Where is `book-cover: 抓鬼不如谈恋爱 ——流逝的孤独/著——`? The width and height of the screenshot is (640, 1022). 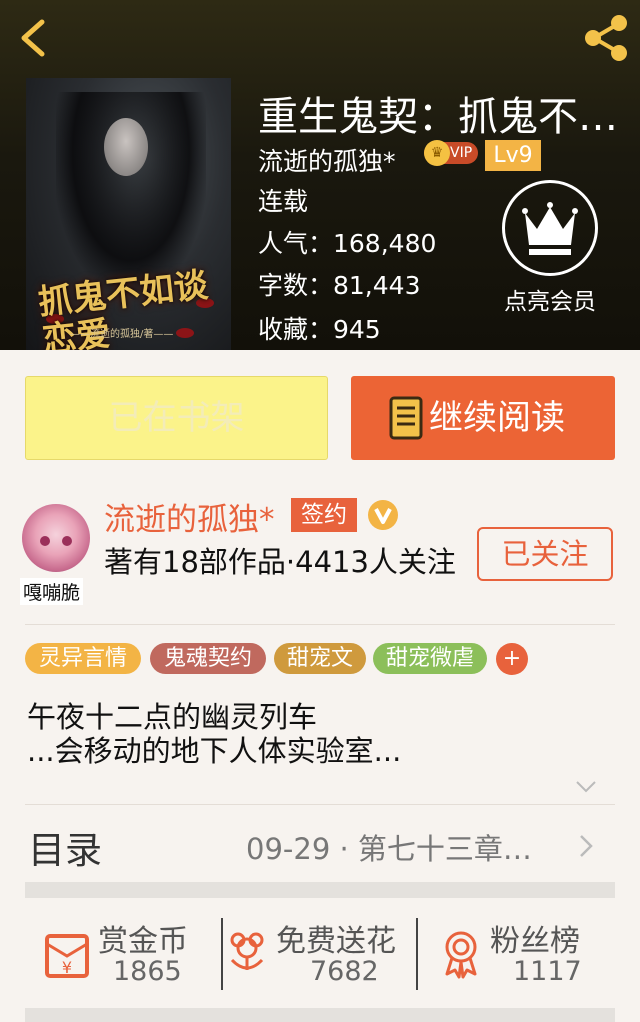
book-cover: 抓鬼不如谈恋爱 ——流逝的孤独/著—— is located at coordinates (128, 214).